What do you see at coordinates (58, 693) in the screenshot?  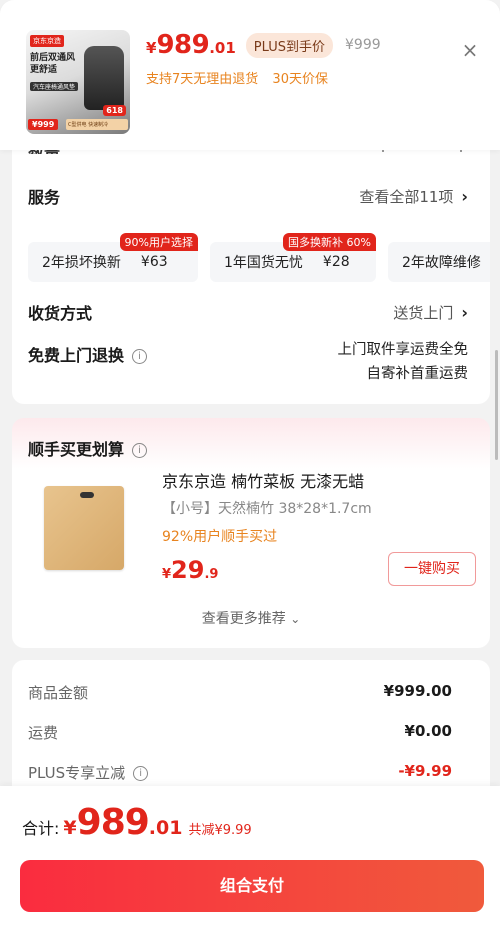 I see `summary-label: 商品金额` at bounding box center [58, 693].